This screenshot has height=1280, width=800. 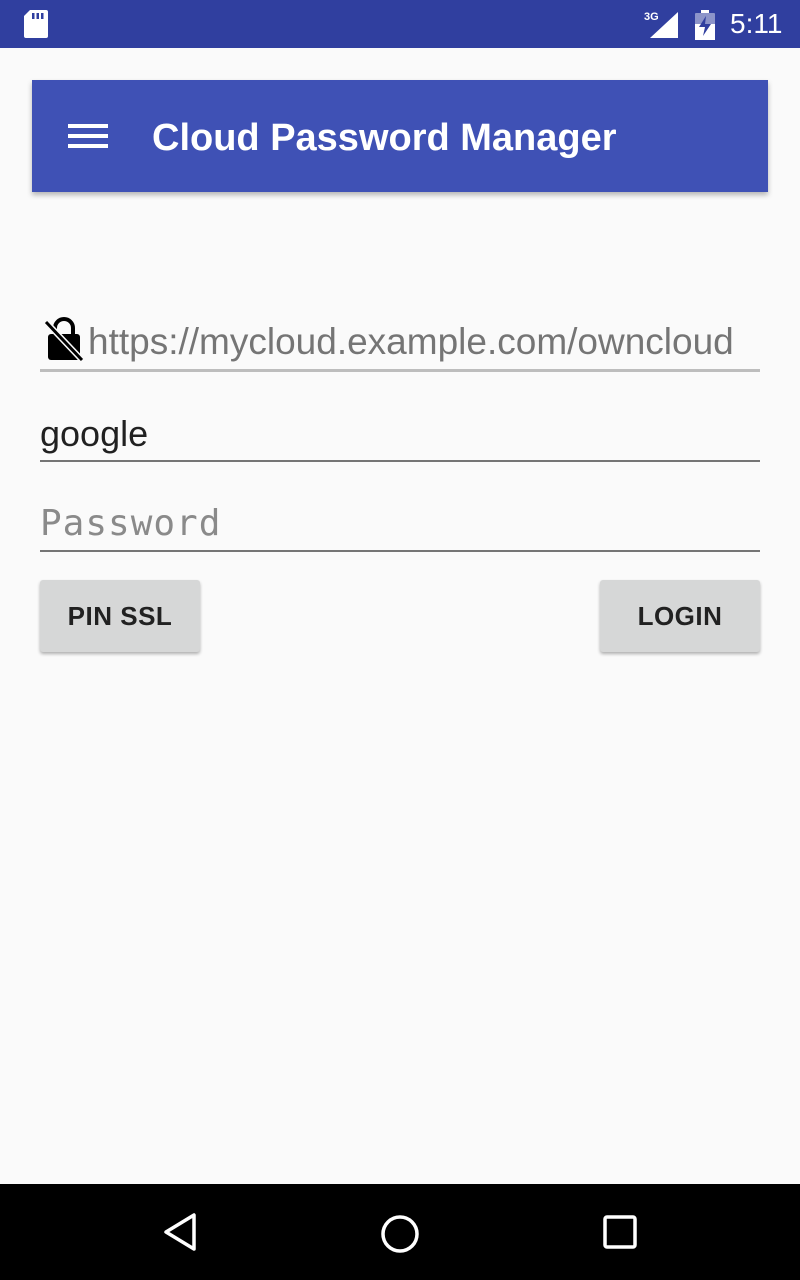 I want to click on status-time: 5:11, so click(x=756, y=23).